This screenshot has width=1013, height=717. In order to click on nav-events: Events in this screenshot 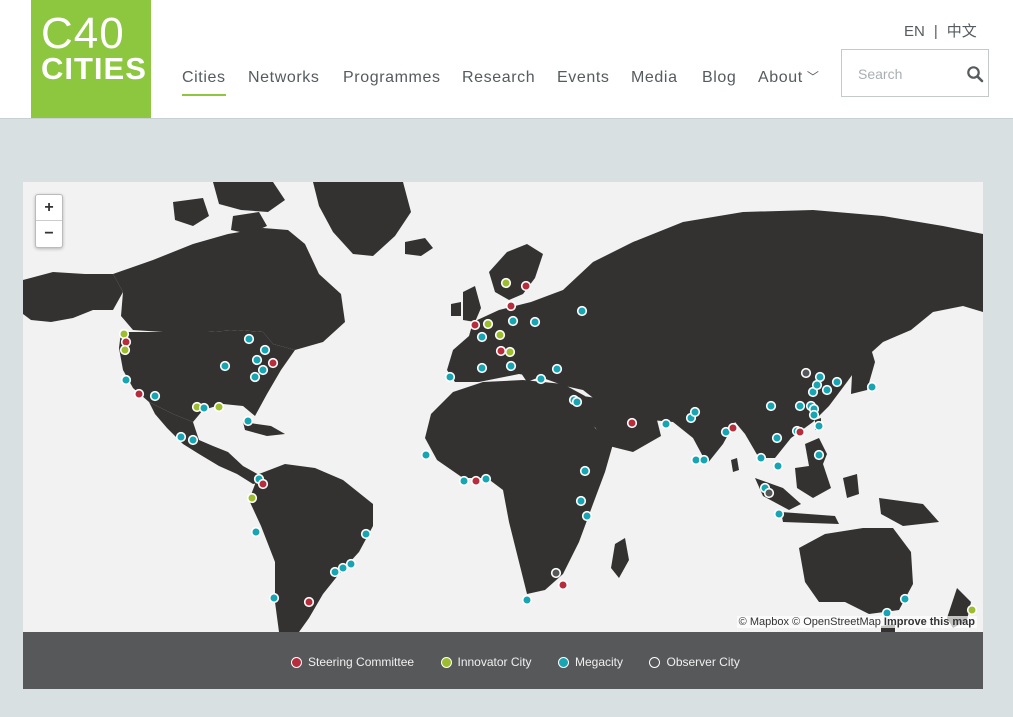, I will do `click(583, 78)`.